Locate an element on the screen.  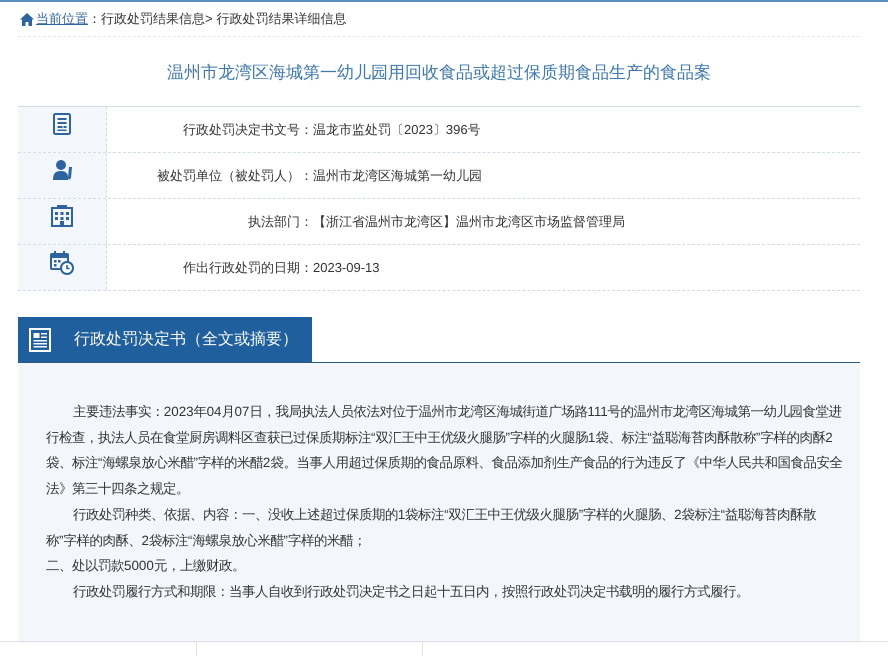
case-title: 温州市龙湾区海城第一幼儿园用回收食品或超过保质期食品生产的食品案 is located at coordinates (439, 72).